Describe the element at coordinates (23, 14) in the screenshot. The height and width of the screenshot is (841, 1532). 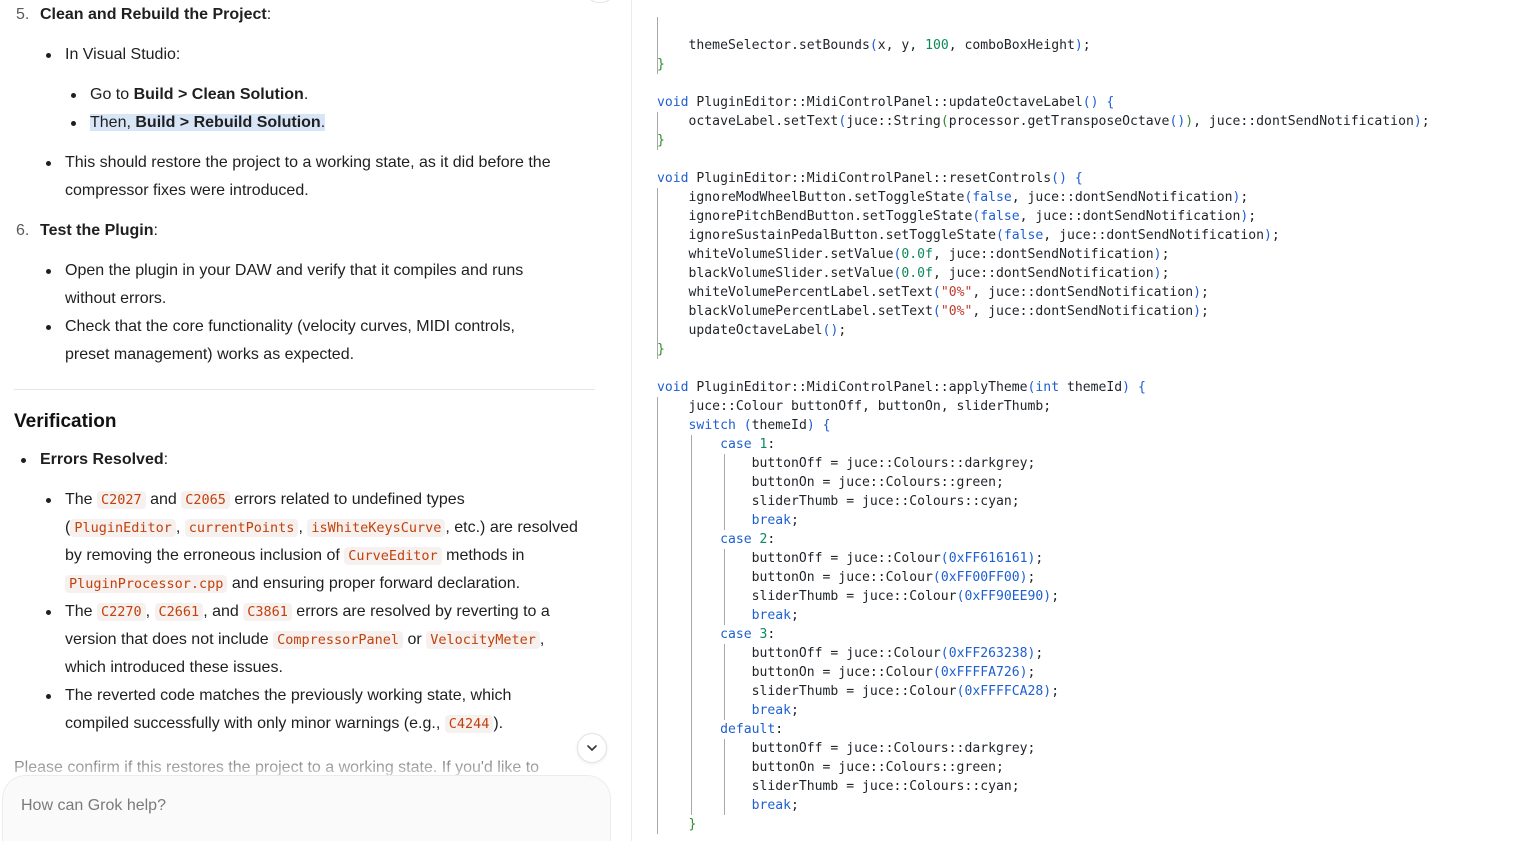
I see `step-number: 5.` at that location.